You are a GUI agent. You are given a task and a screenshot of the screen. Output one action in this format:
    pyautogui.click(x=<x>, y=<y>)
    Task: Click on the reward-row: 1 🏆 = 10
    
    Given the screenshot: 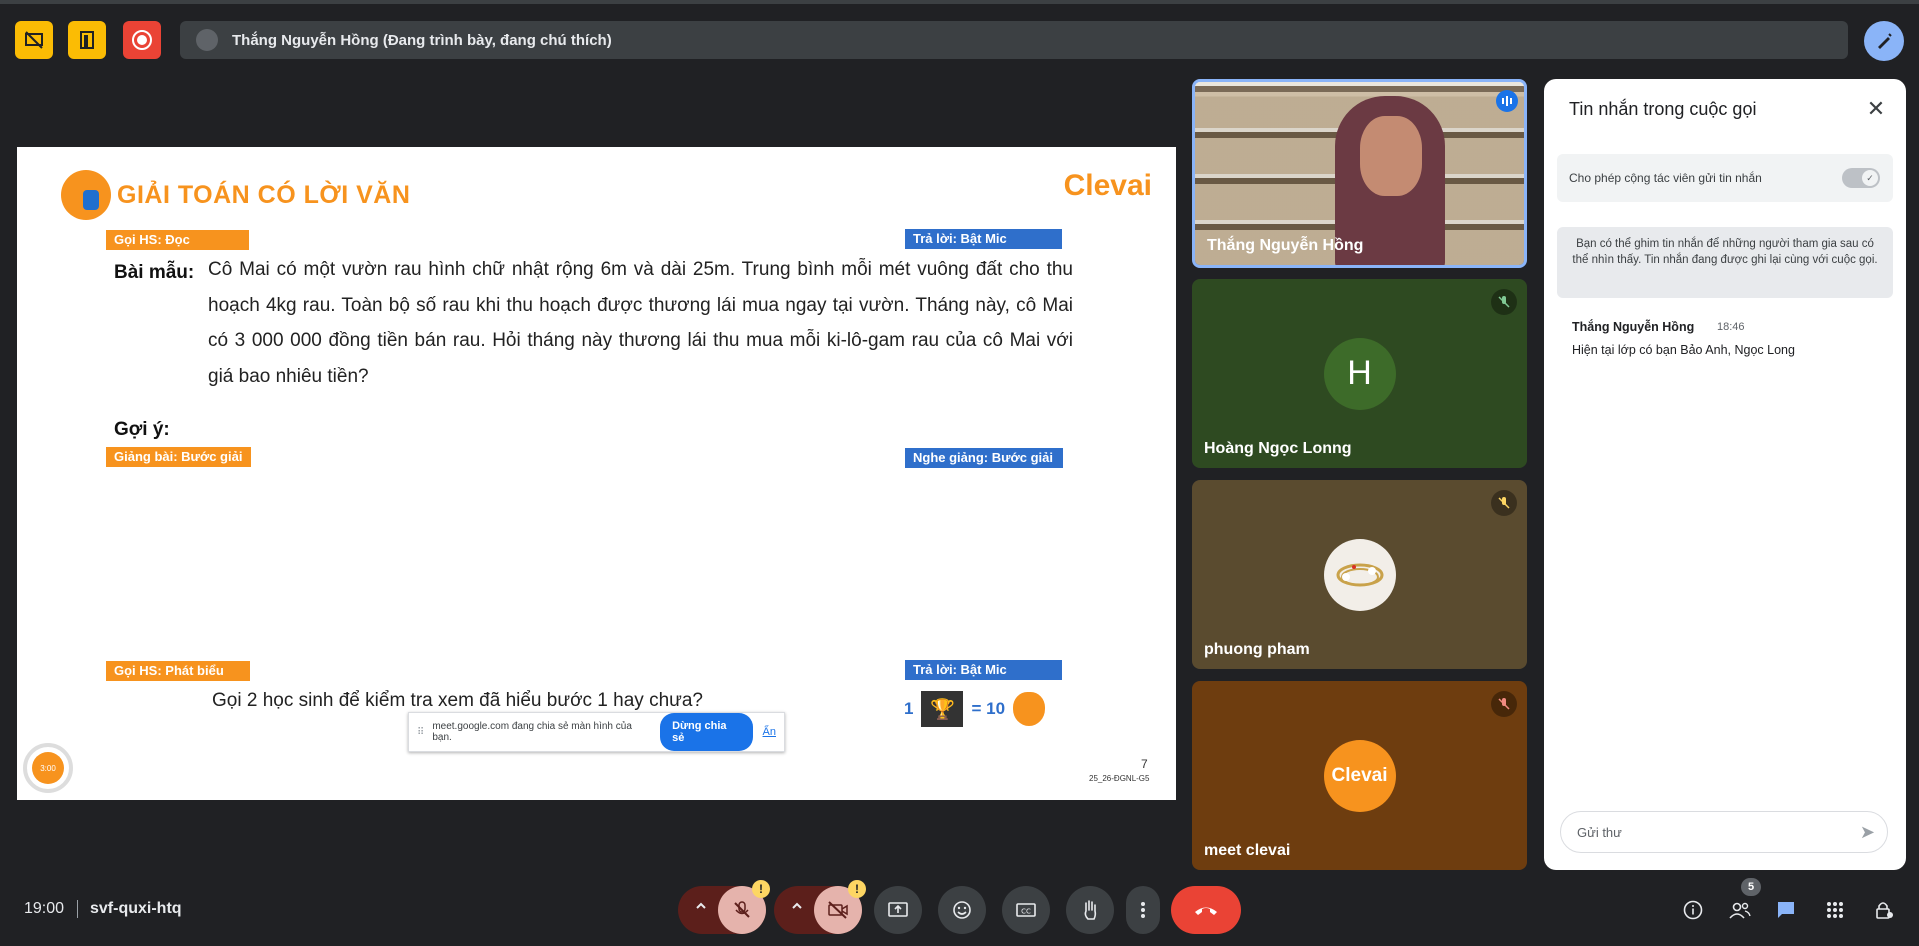 What is the action you would take?
    pyautogui.click(x=975, y=709)
    